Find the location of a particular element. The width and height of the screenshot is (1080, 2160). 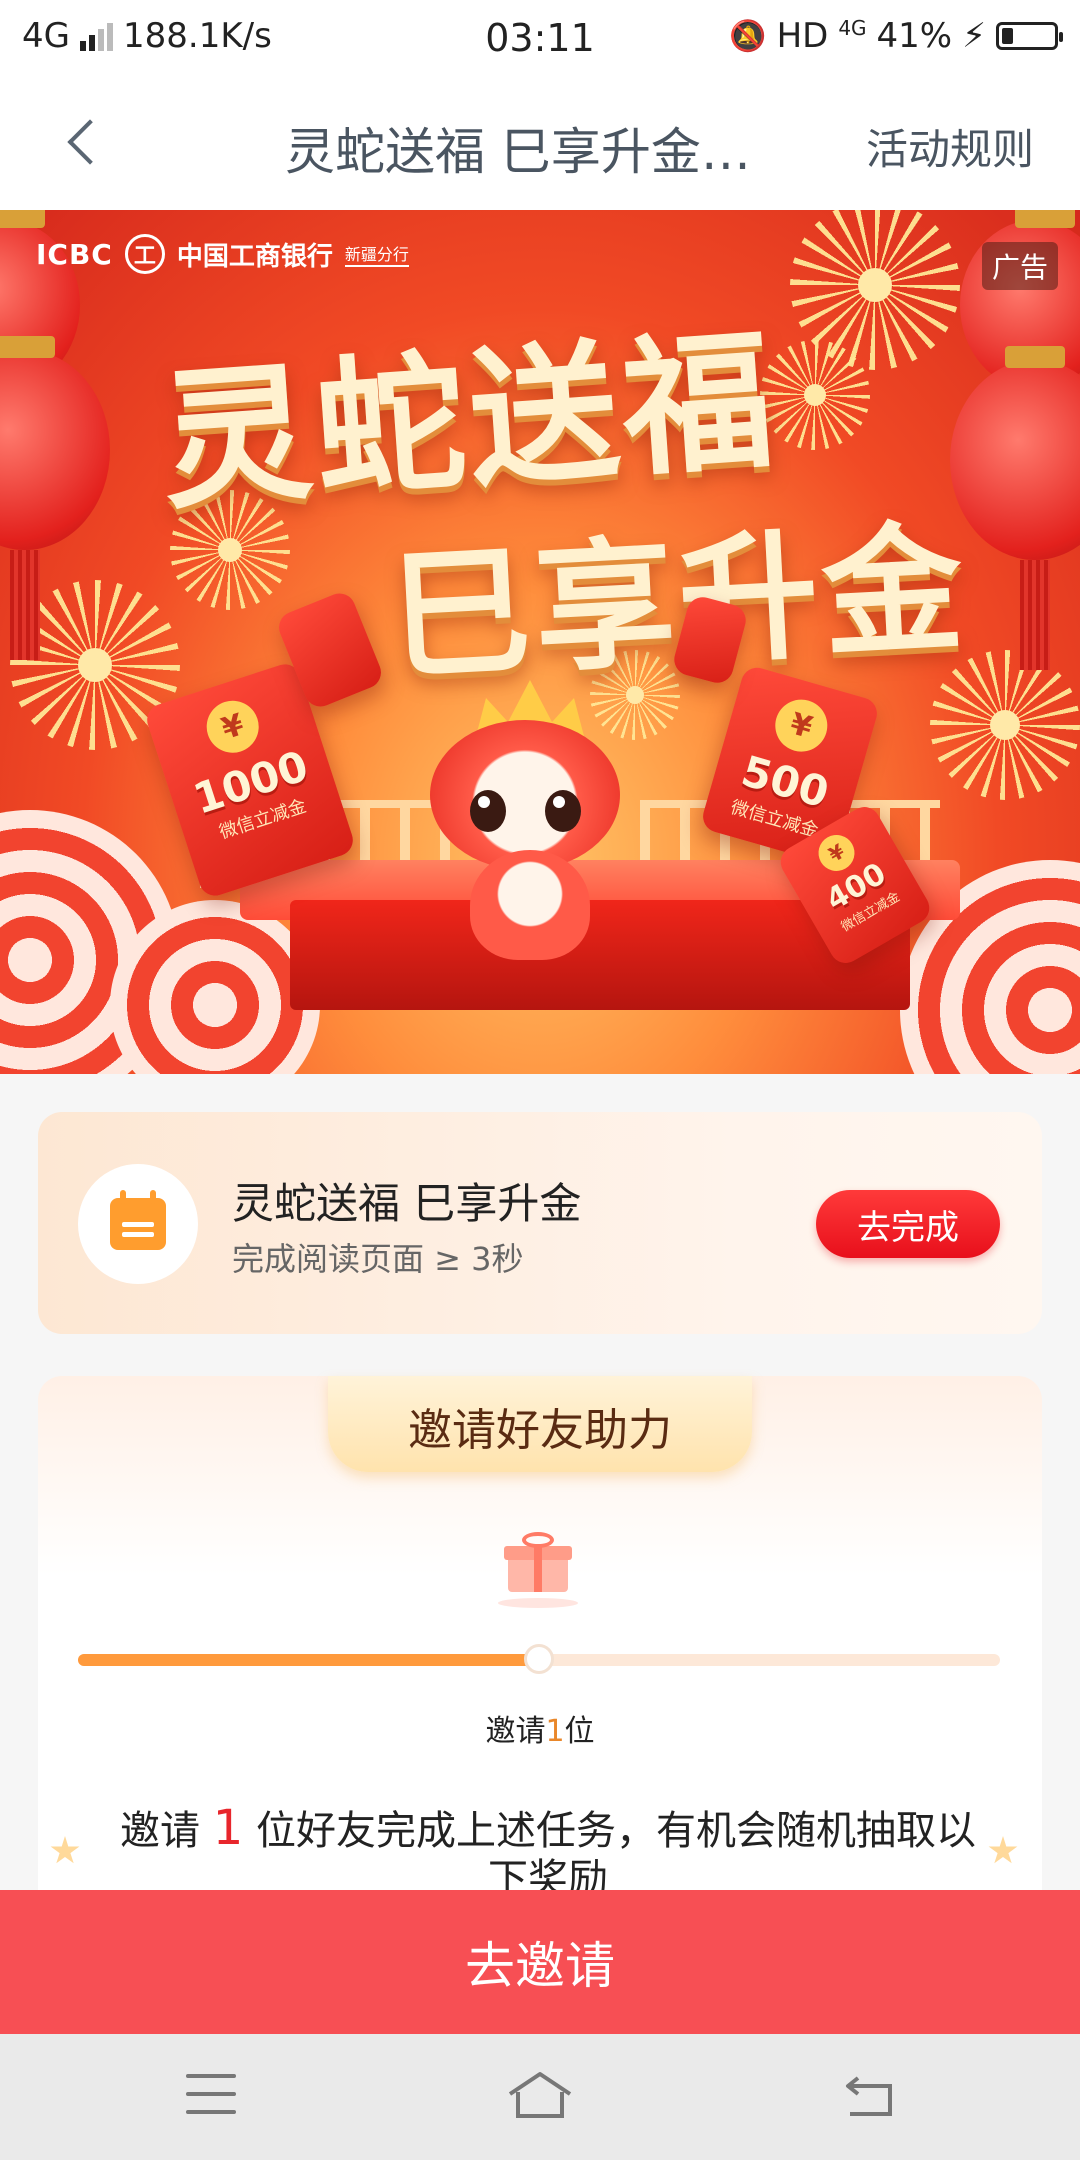

invite-desc-prefix: 邀请 is located at coordinates (160, 1831).